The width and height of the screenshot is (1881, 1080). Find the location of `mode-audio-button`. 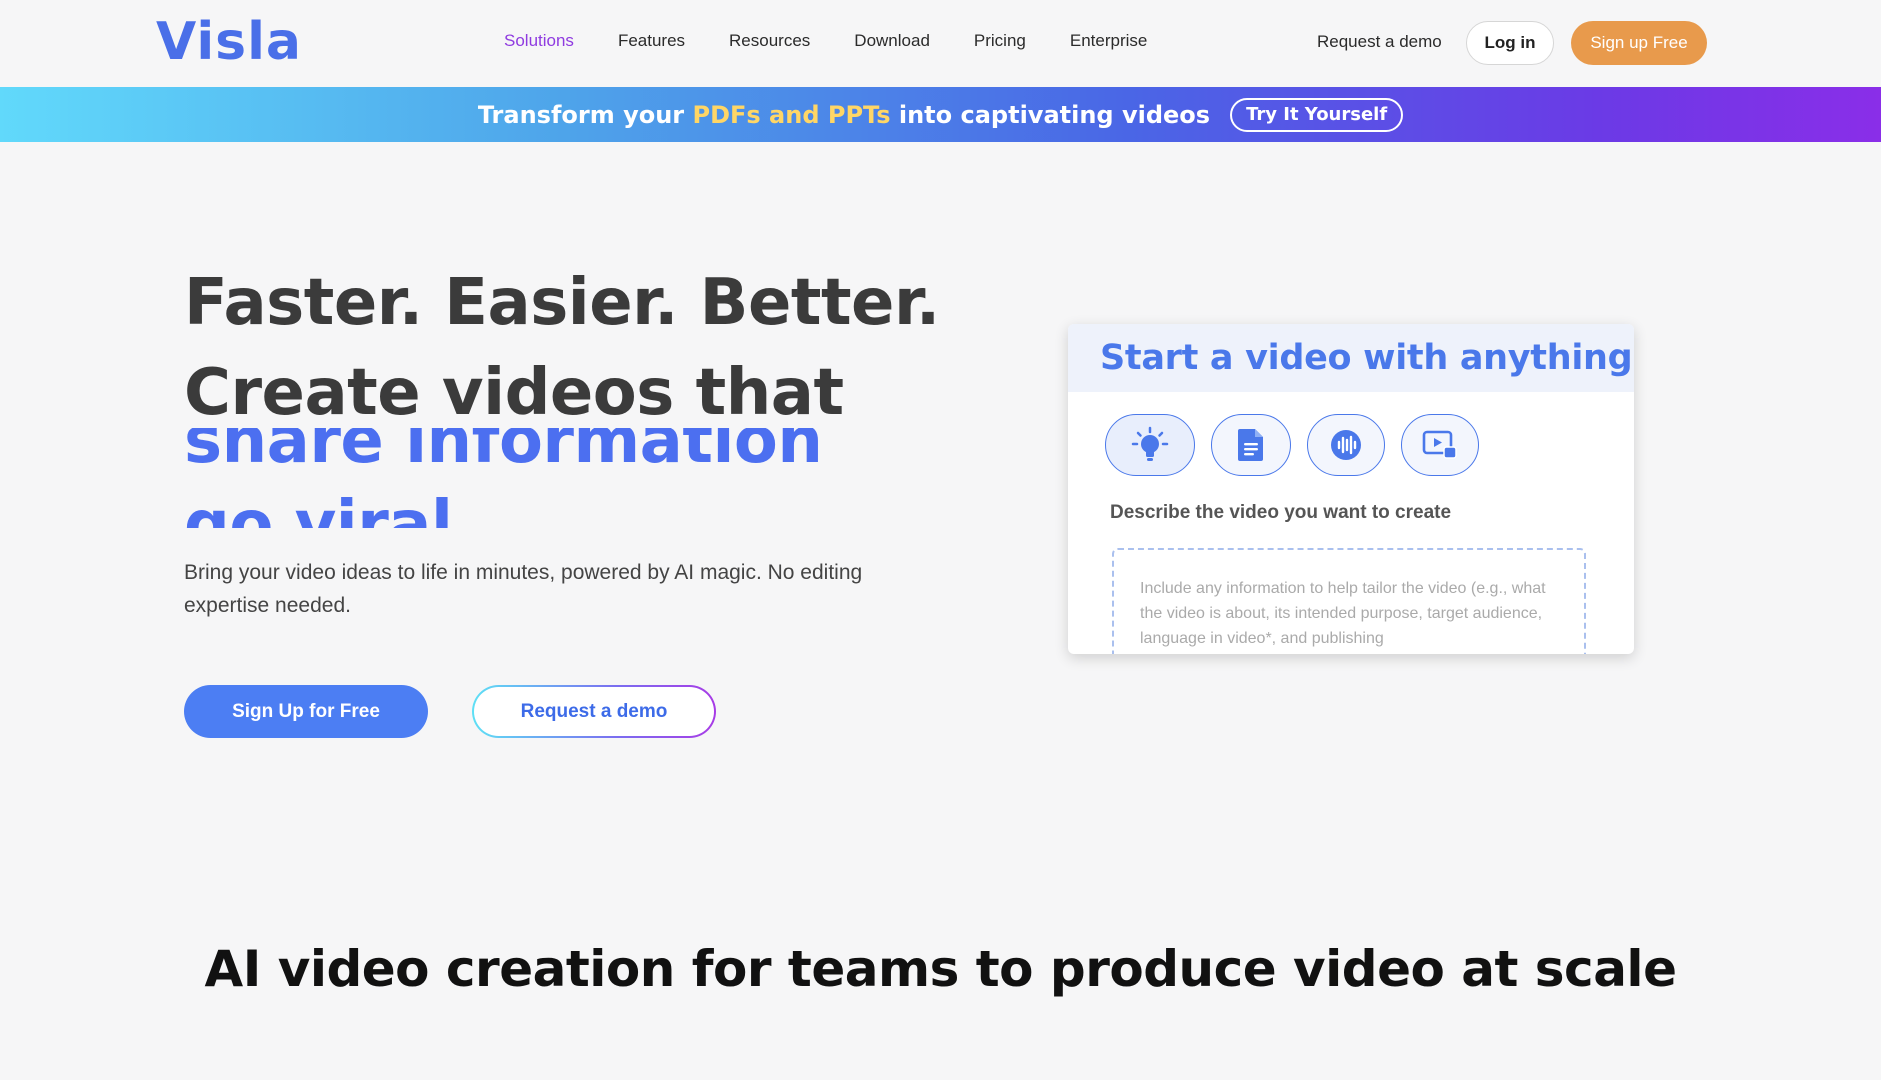

mode-audio-button is located at coordinates (1346, 445).